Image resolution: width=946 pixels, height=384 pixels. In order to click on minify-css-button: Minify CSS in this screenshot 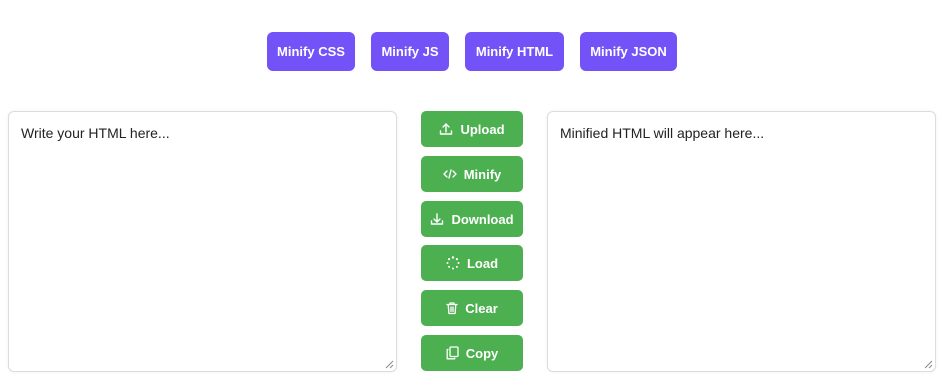, I will do `click(311, 51)`.